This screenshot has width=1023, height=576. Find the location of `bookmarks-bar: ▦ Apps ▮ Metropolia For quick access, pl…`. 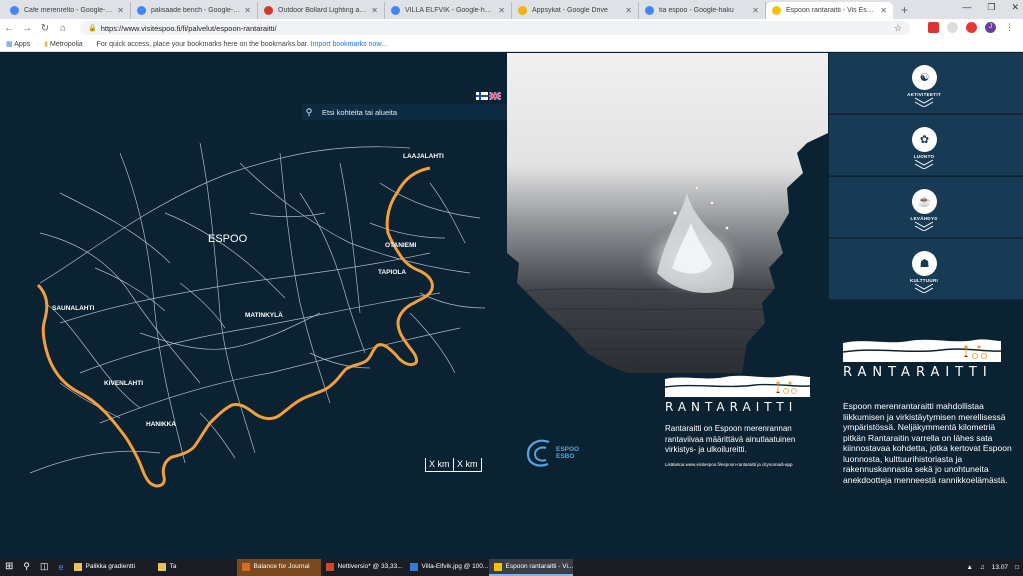

bookmarks-bar: ▦ Apps ▮ Metropolia For quick access, pl… is located at coordinates (511, 44).